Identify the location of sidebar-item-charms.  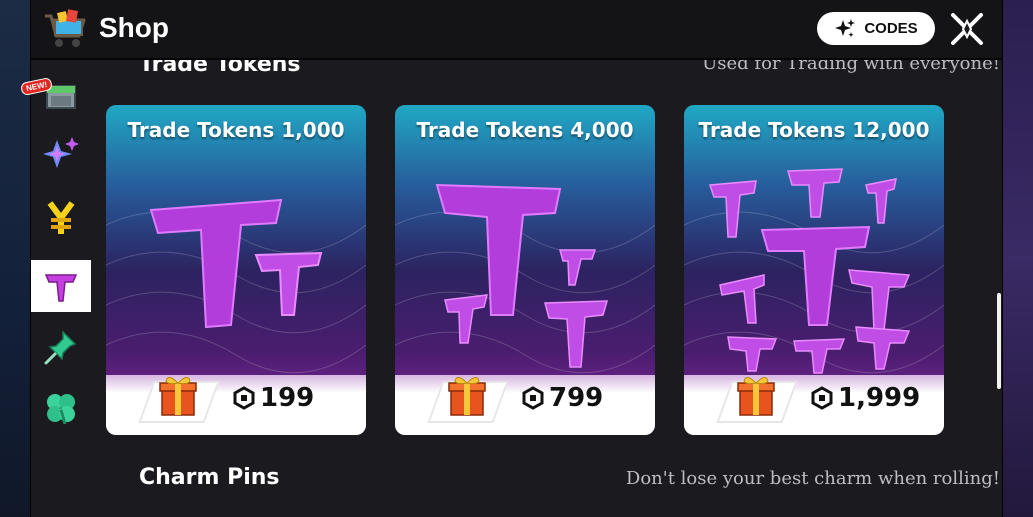
(61, 408).